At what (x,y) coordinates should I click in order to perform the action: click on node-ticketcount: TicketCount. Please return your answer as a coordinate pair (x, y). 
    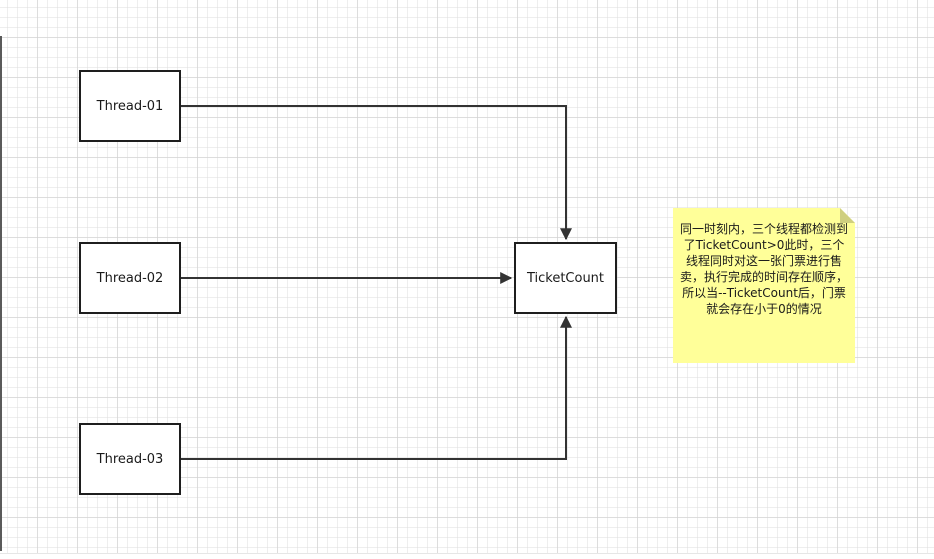
    Looking at the image, I should click on (565, 278).